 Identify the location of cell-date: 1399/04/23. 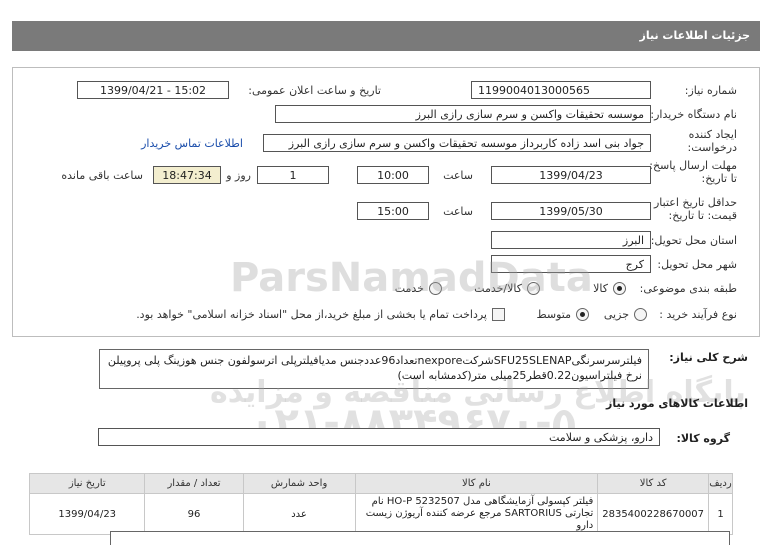
(87, 514).